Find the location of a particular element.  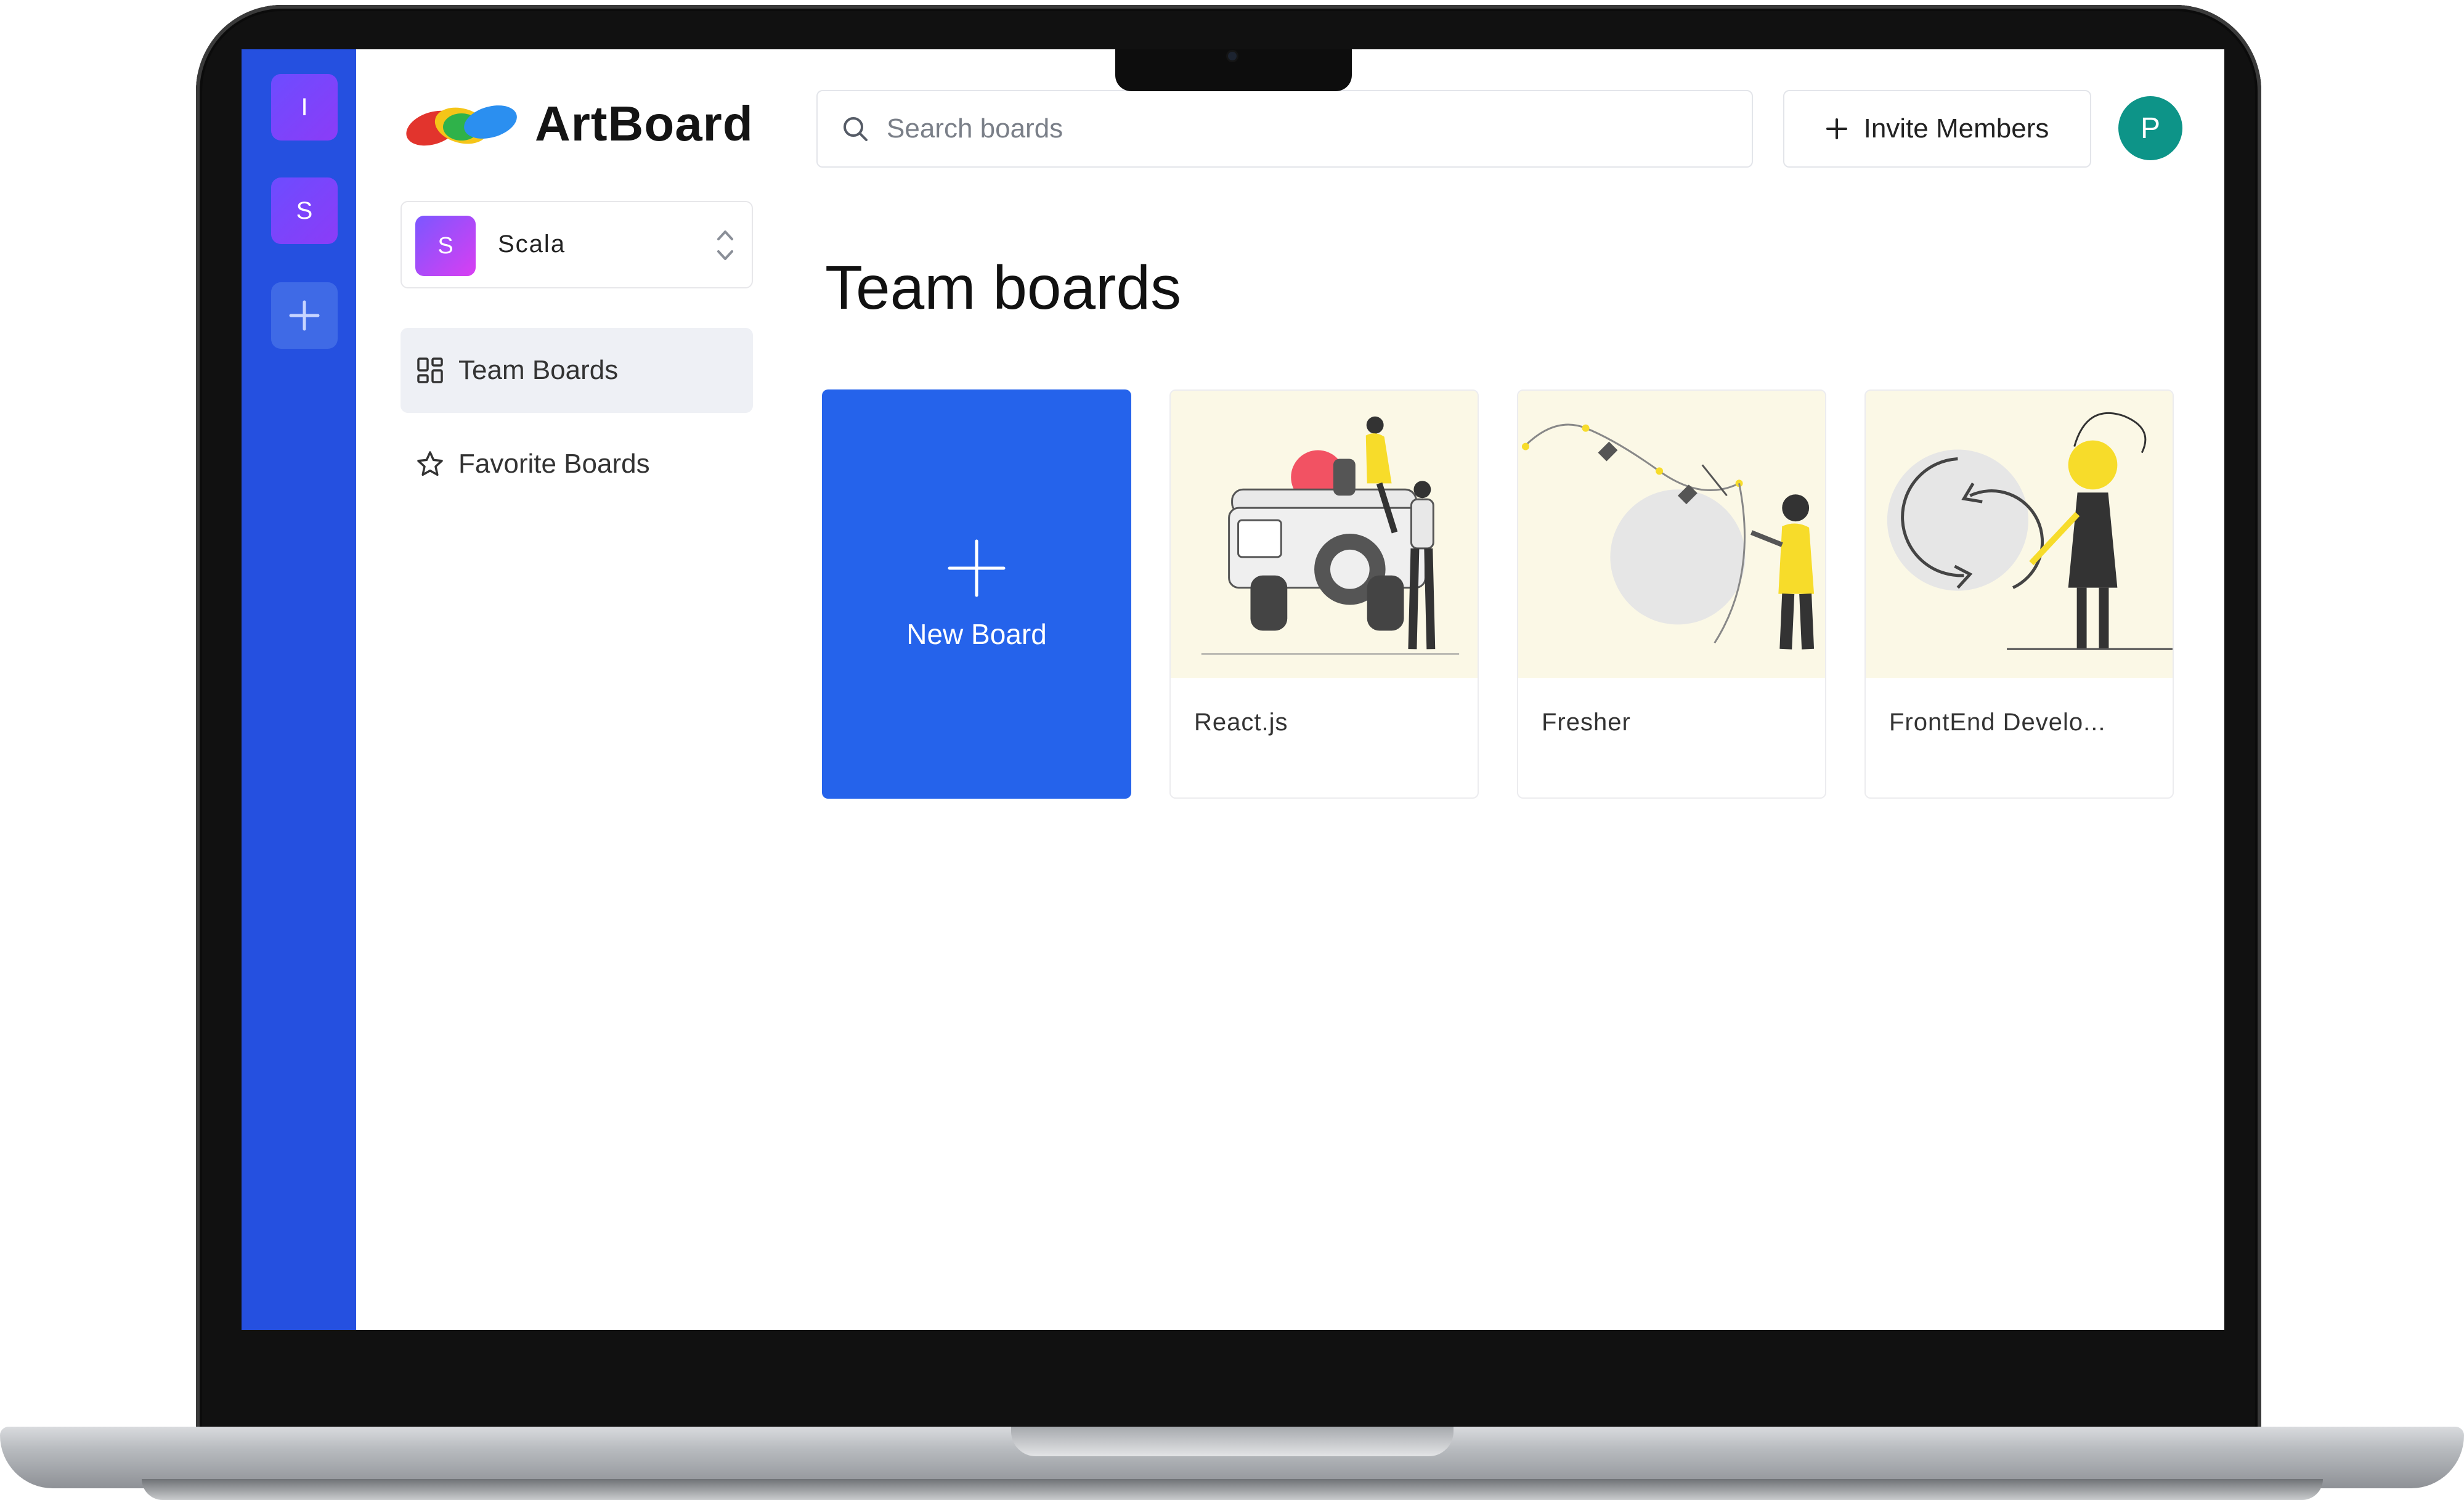

board-title: Fresher is located at coordinates (1586, 722).